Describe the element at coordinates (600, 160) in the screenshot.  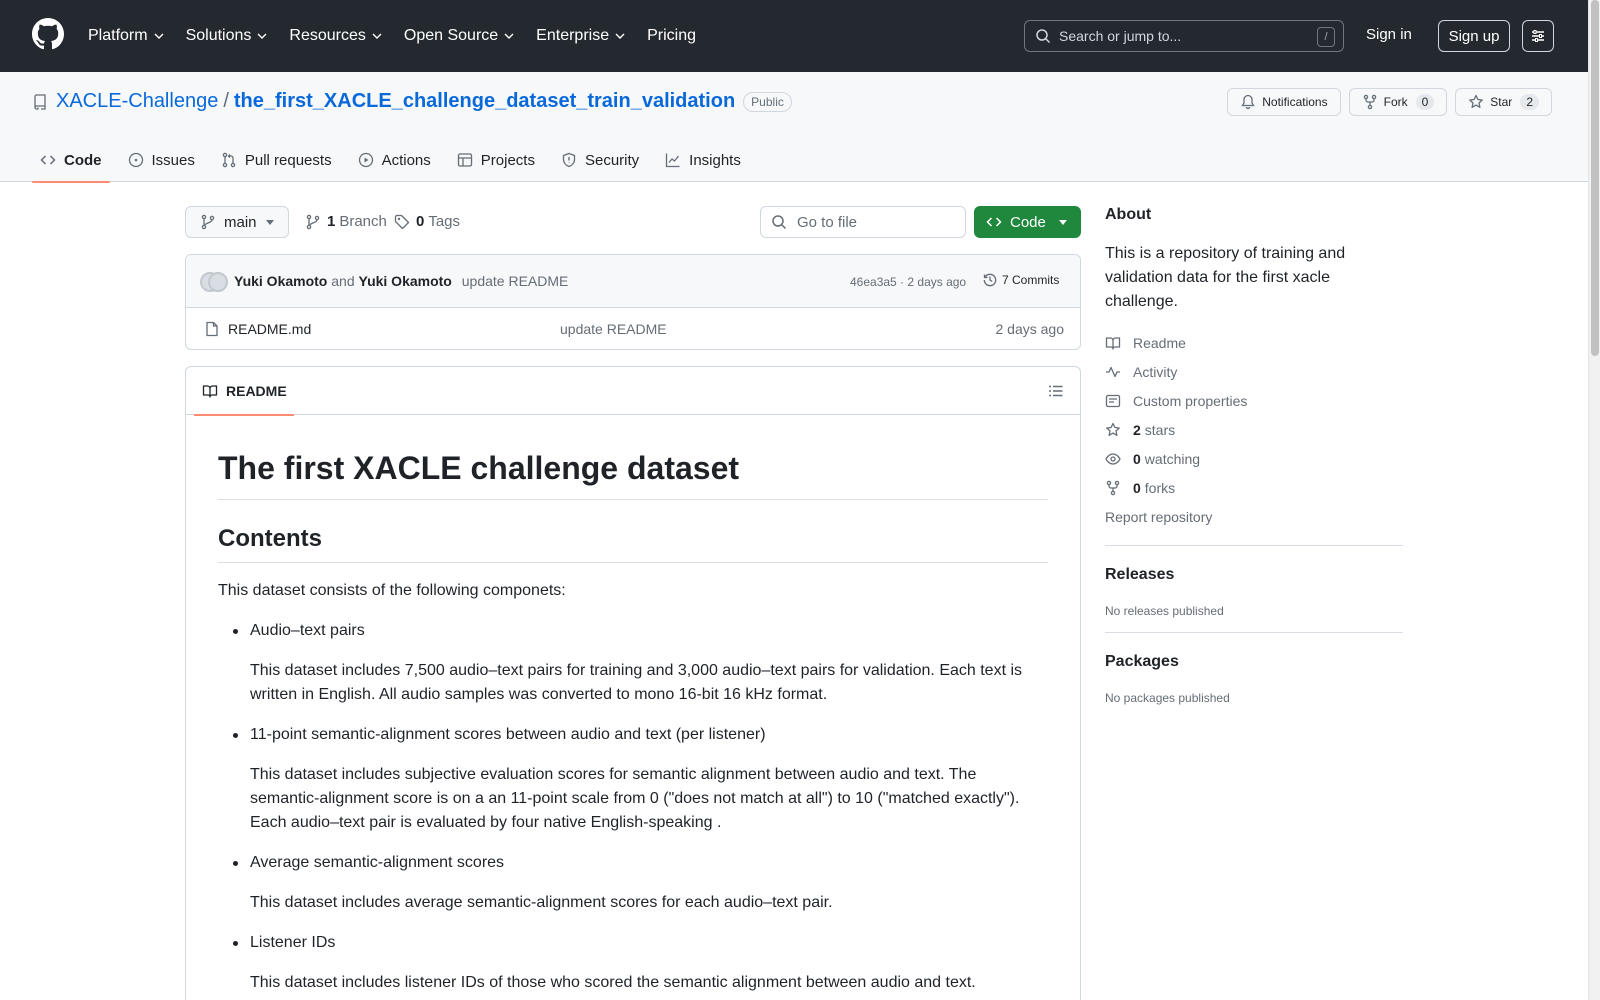
I see `tab-security: Security` at that location.